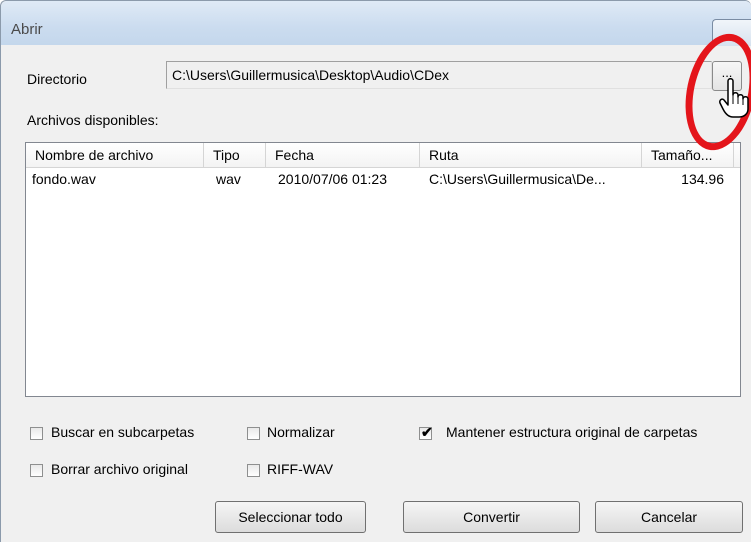 This screenshot has height=542, width=751. I want to click on option-riff-wav-label: RIFF-WAV, so click(300, 469).